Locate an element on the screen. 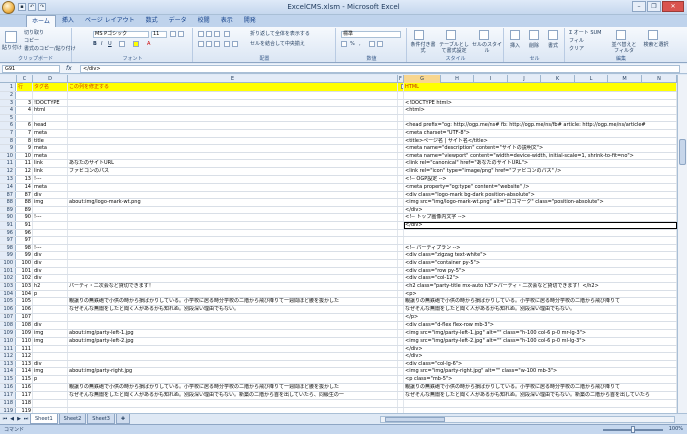 The width and height of the screenshot is (687, 434). font-grow-icon is located at coordinates (173, 34).